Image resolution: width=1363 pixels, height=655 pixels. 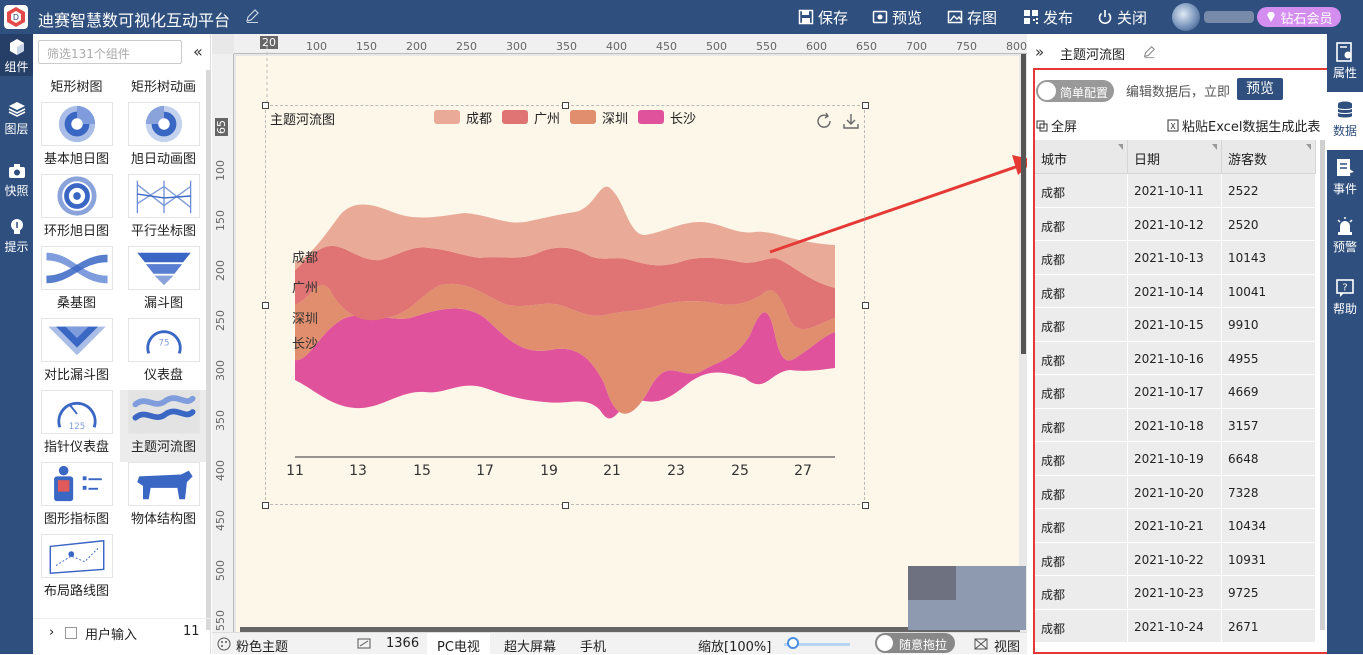 I want to click on nav-layers: 图层, so click(x=16, y=117).